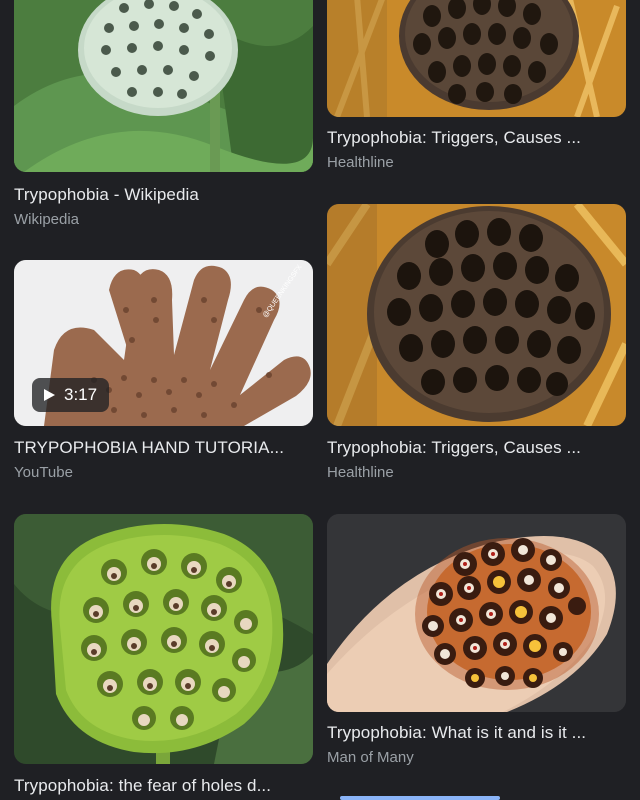  I want to click on result-source-4: Healthline, so click(360, 473).